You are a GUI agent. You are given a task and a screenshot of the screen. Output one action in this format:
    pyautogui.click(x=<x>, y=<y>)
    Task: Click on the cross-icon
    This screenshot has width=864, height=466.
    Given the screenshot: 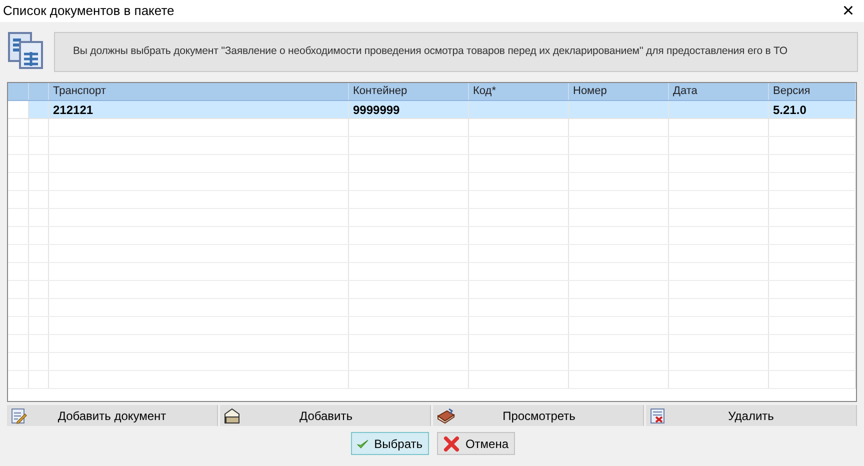 What is the action you would take?
    pyautogui.click(x=451, y=443)
    